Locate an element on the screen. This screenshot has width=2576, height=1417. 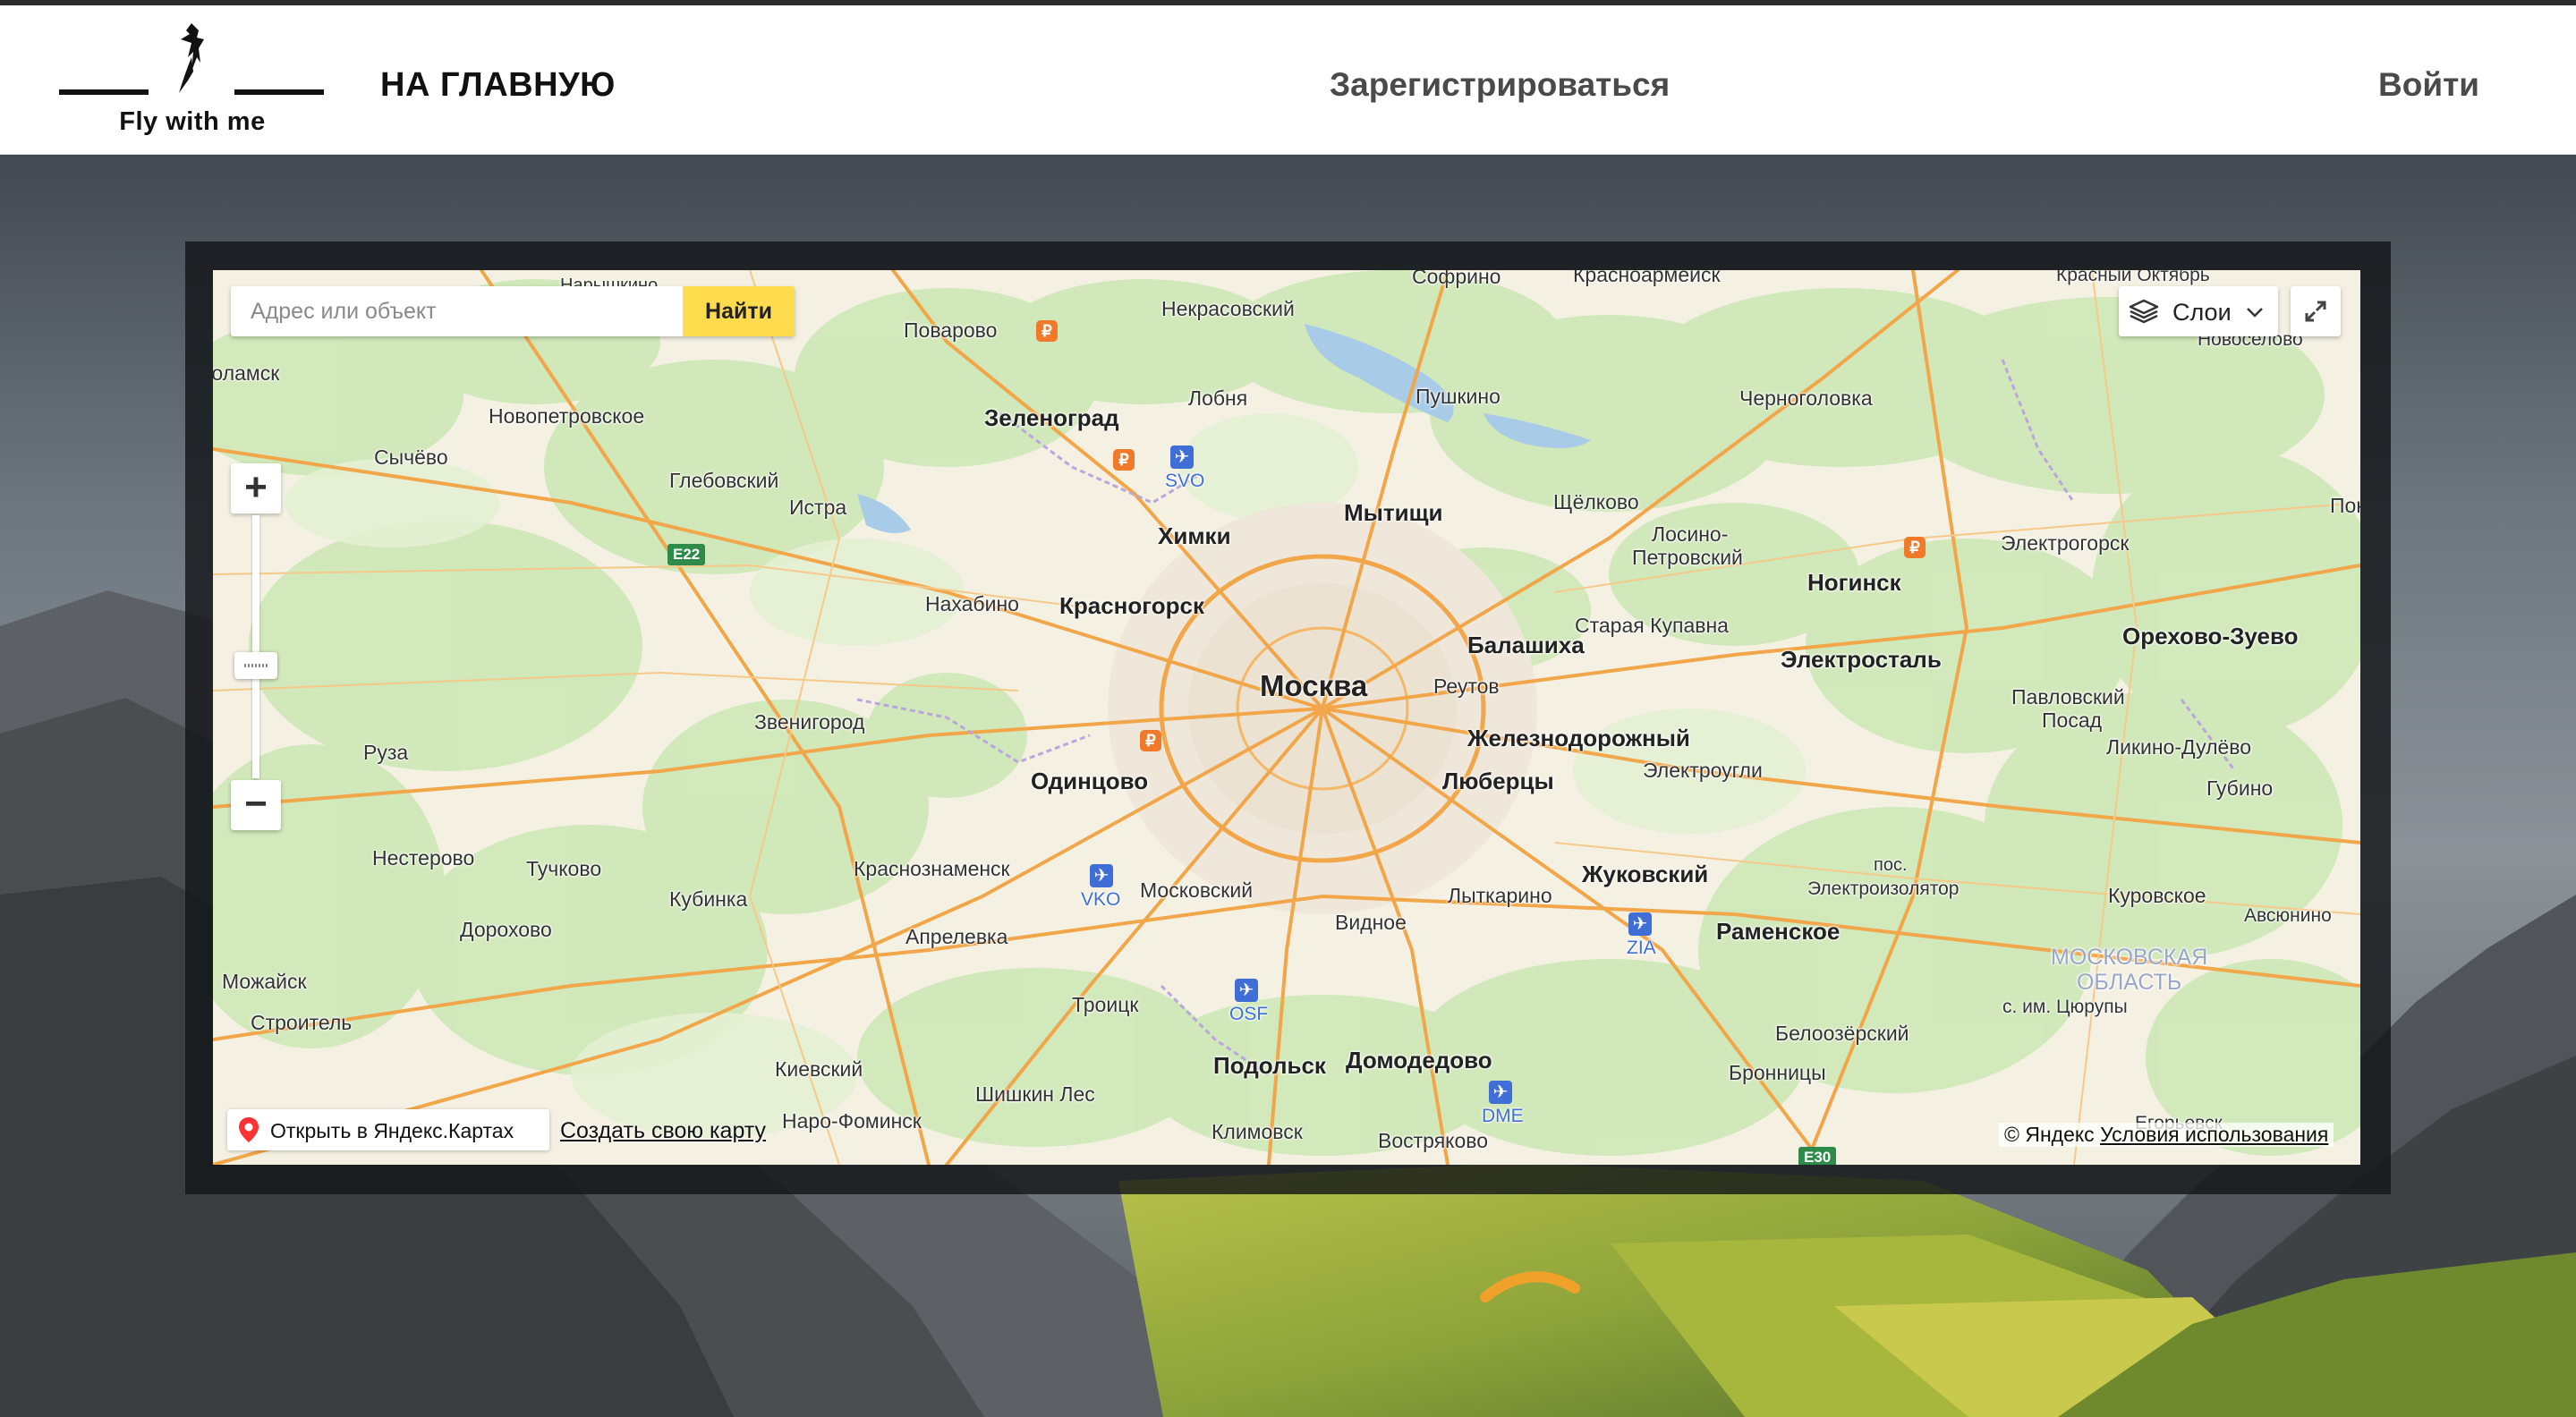
map-city-label: Зеленоград is located at coordinates (1051, 418).